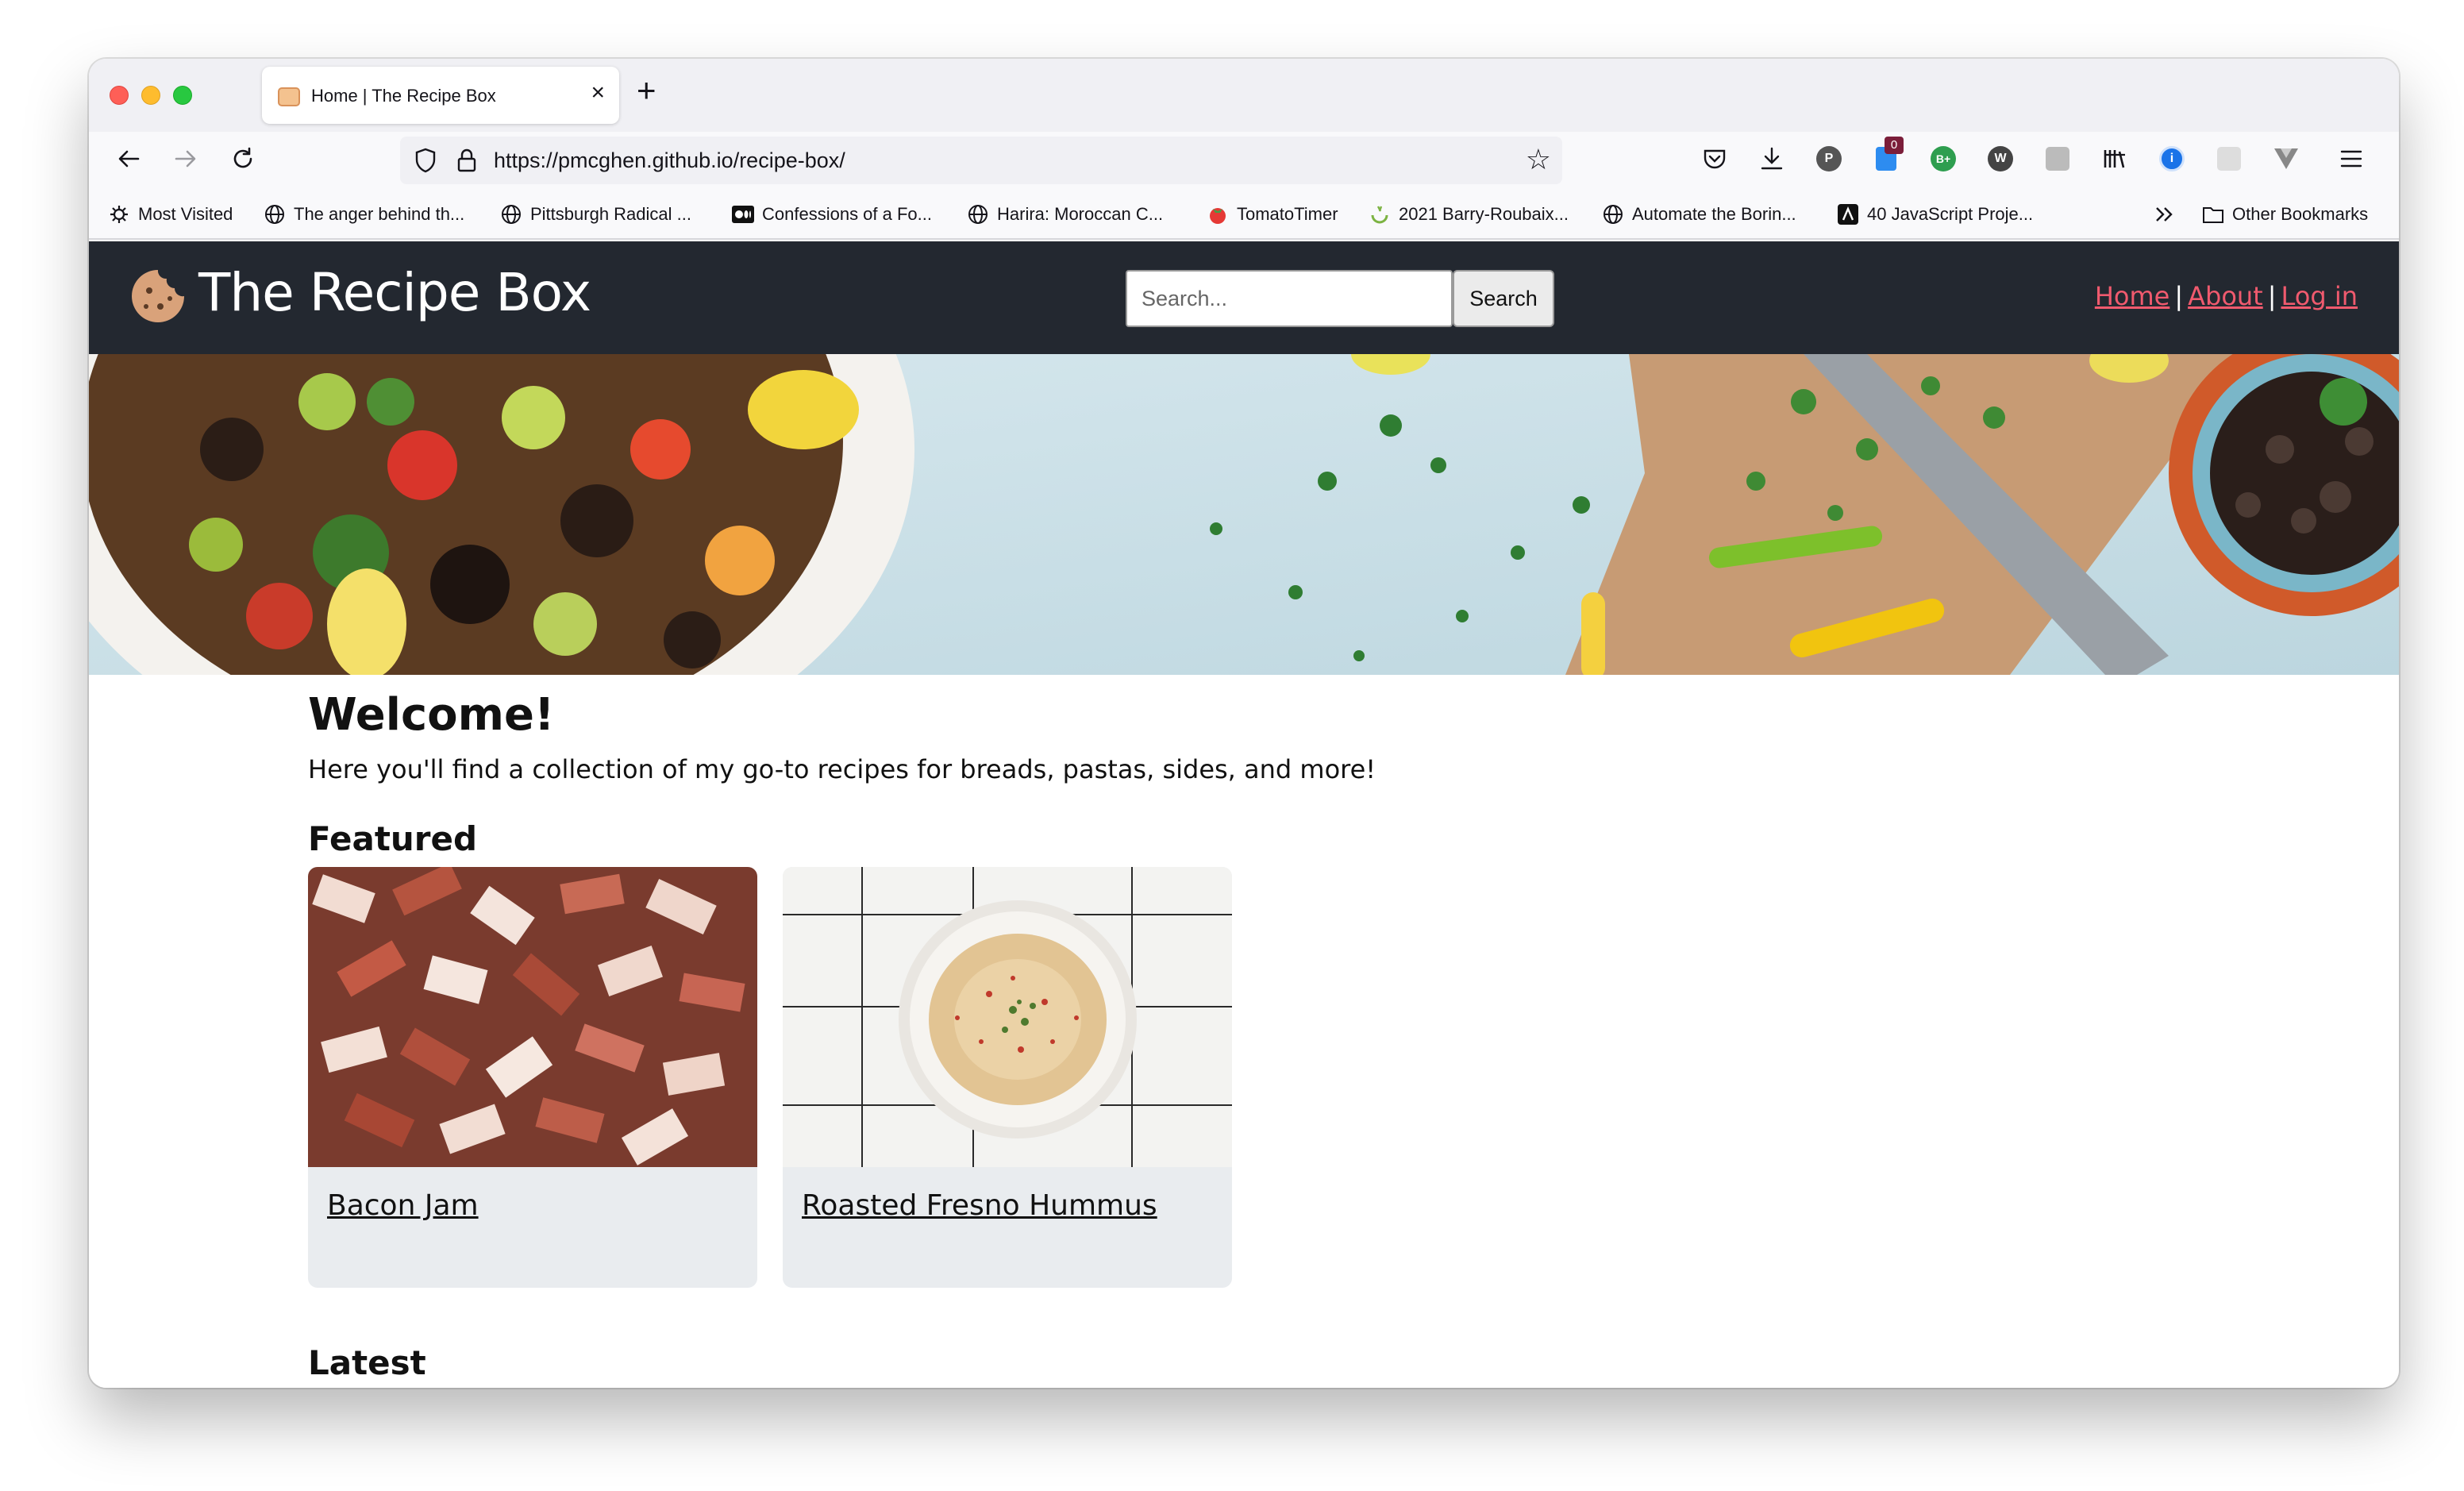 The width and height of the screenshot is (2464, 1491). Describe the element at coordinates (598, 93) in the screenshot. I see `close-tab-icon: ×` at that location.